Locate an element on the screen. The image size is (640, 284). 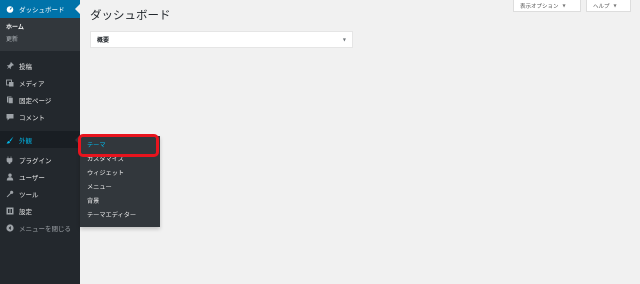
flyout-background: 背景 is located at coordinates (120, 202).